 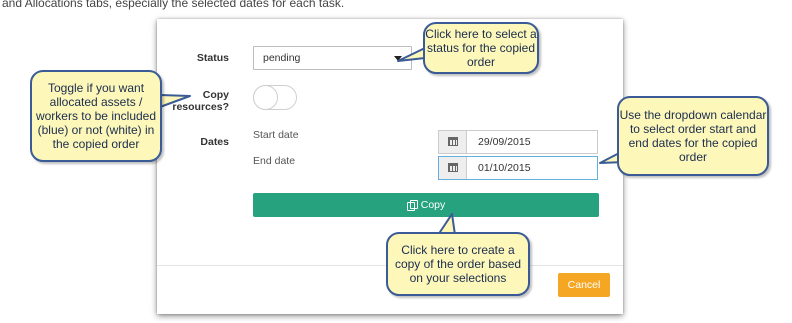 I want to click on copy-resources-toggle, so click(x=275, y=97).